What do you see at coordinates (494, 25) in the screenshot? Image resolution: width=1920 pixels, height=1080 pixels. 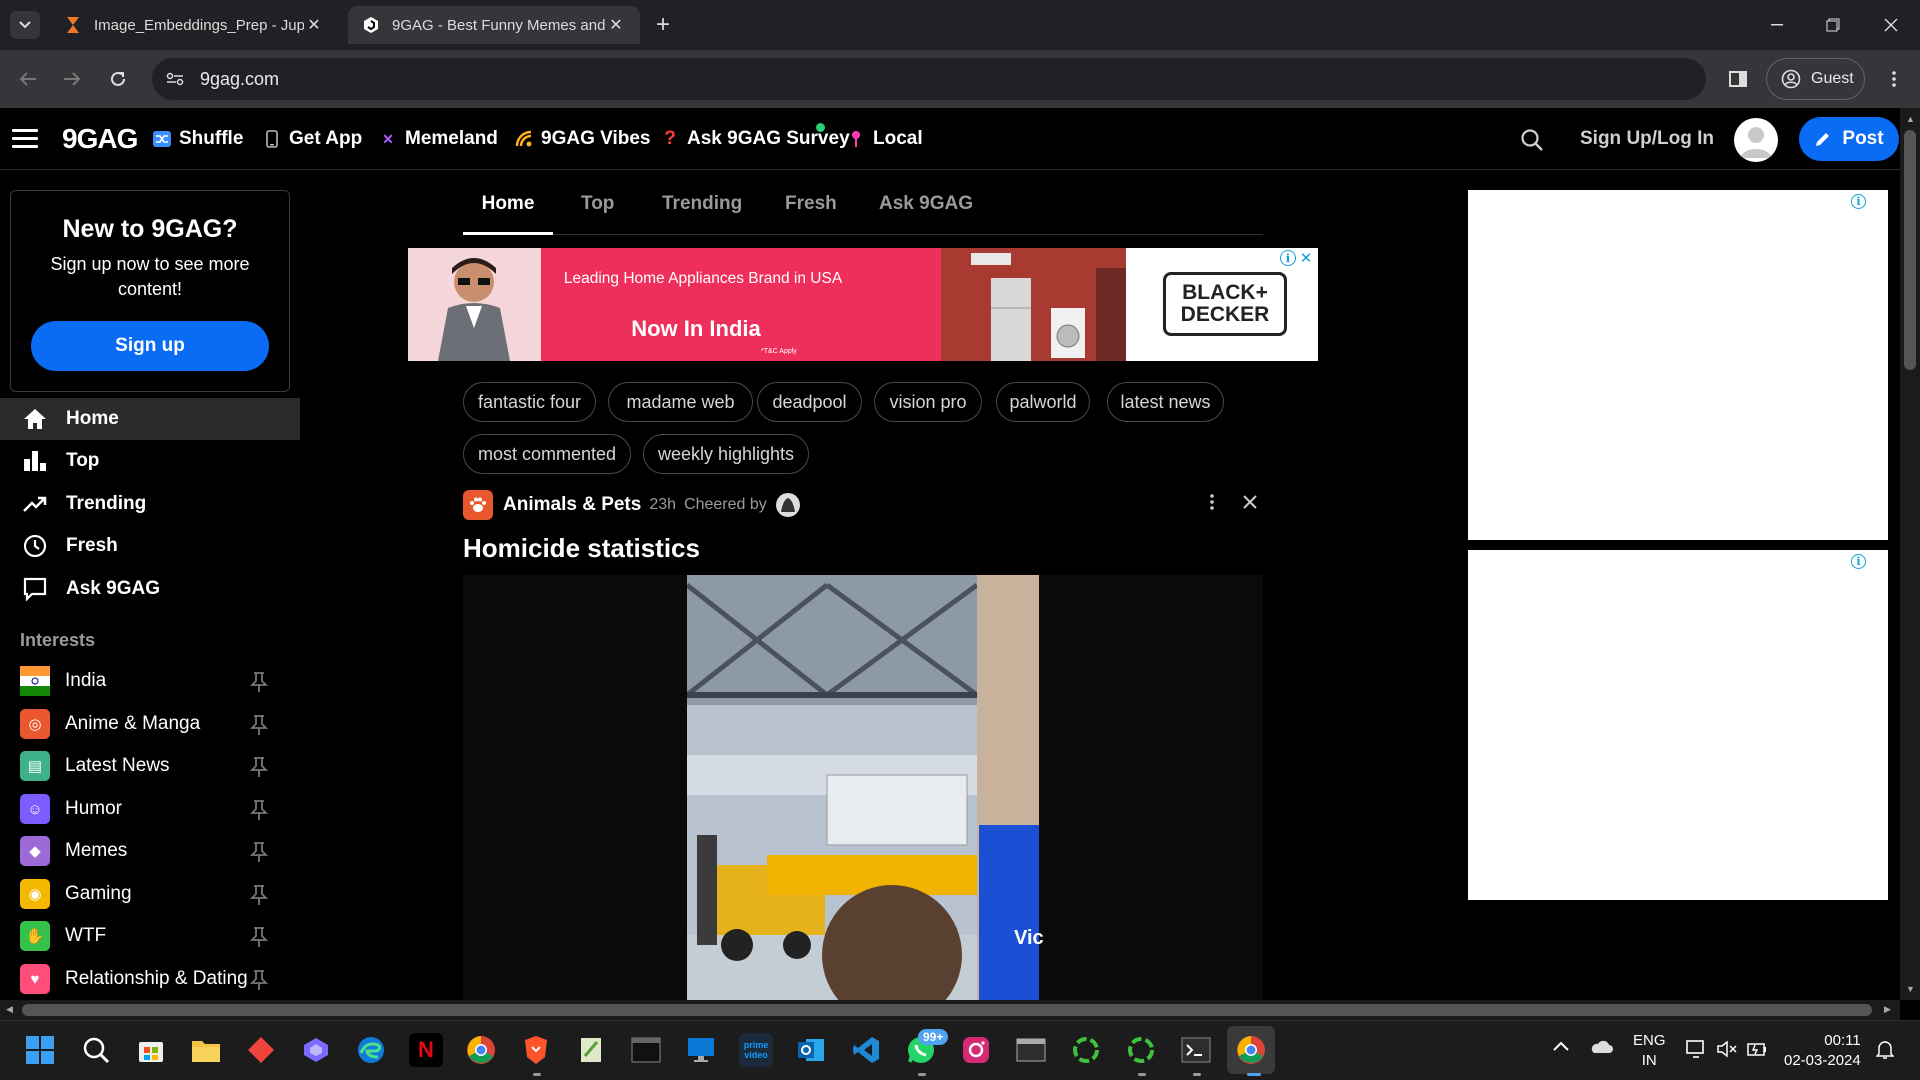 I see `browser-tab-9gag: 9GAG - Best Funny Memes and ✕` at bounding box center [494, 25].